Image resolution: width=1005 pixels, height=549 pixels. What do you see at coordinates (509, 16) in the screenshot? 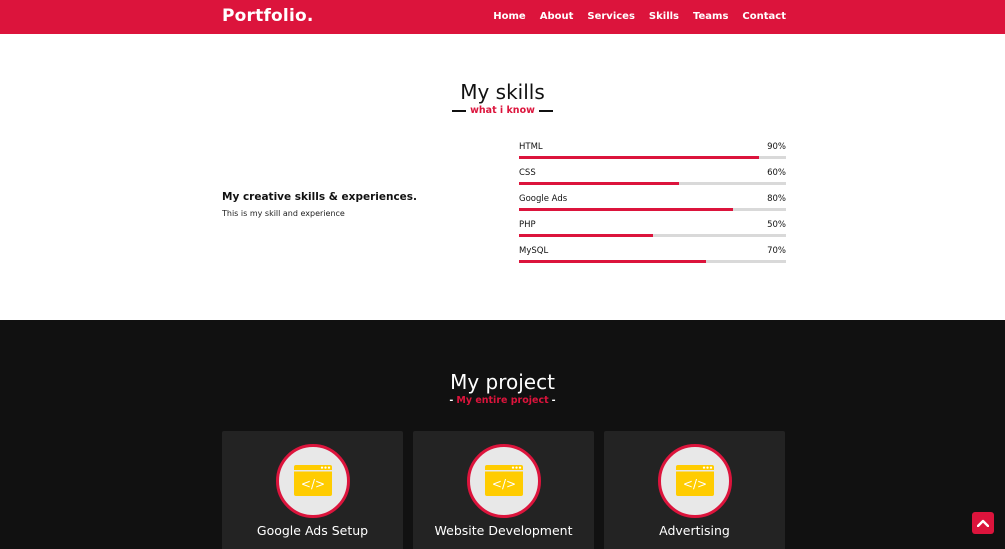
I see `nav-home: Home` at bounding box center [509, 16].